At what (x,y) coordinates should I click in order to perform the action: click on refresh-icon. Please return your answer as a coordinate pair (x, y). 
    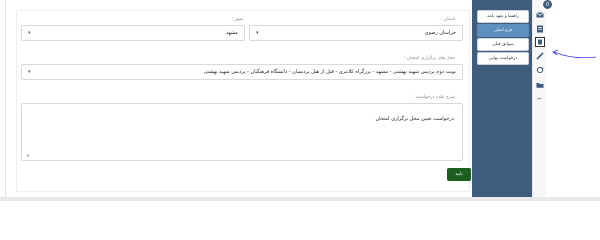
    Looking at the image, I should click on (539, 69).